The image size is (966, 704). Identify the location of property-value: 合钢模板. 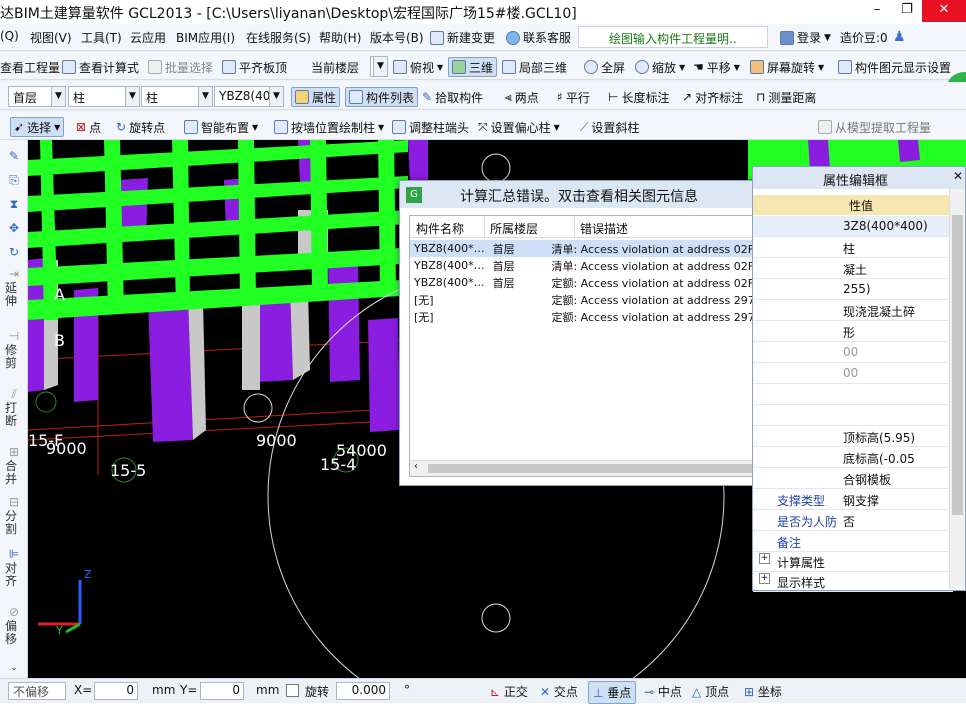
(867, 479).